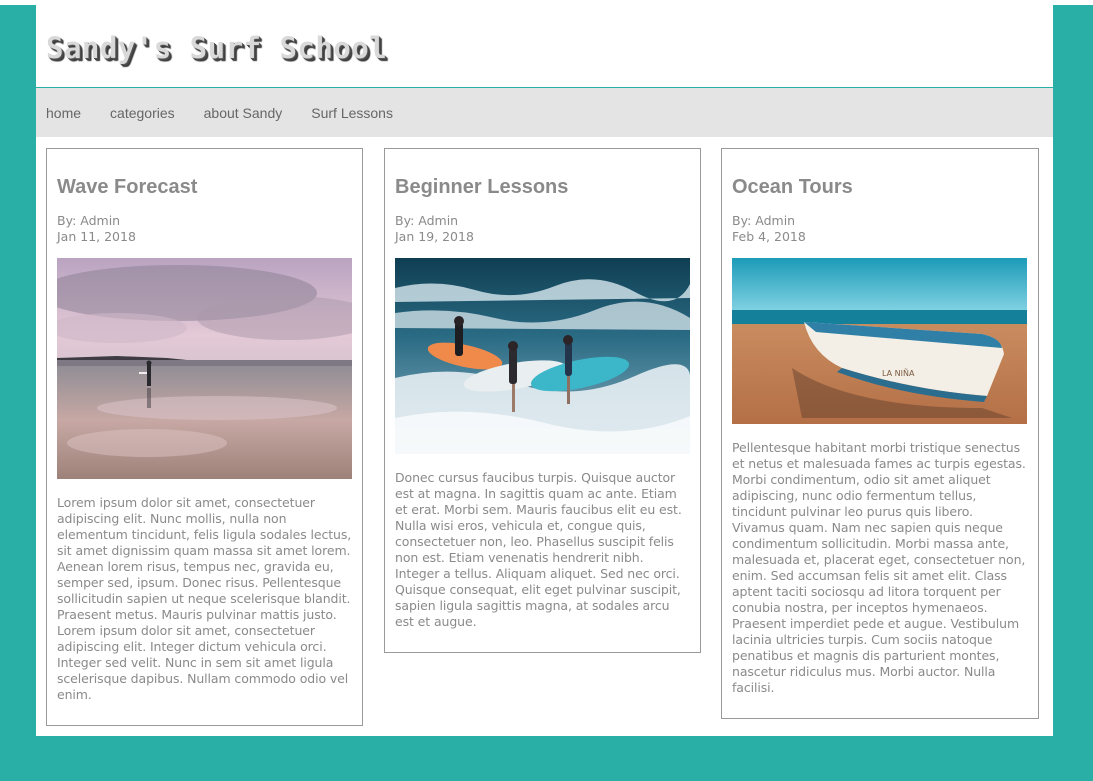 This screenshot has height=781, width=1093. I want to click on boat-name: LA NIÑA, so click(898, 373).